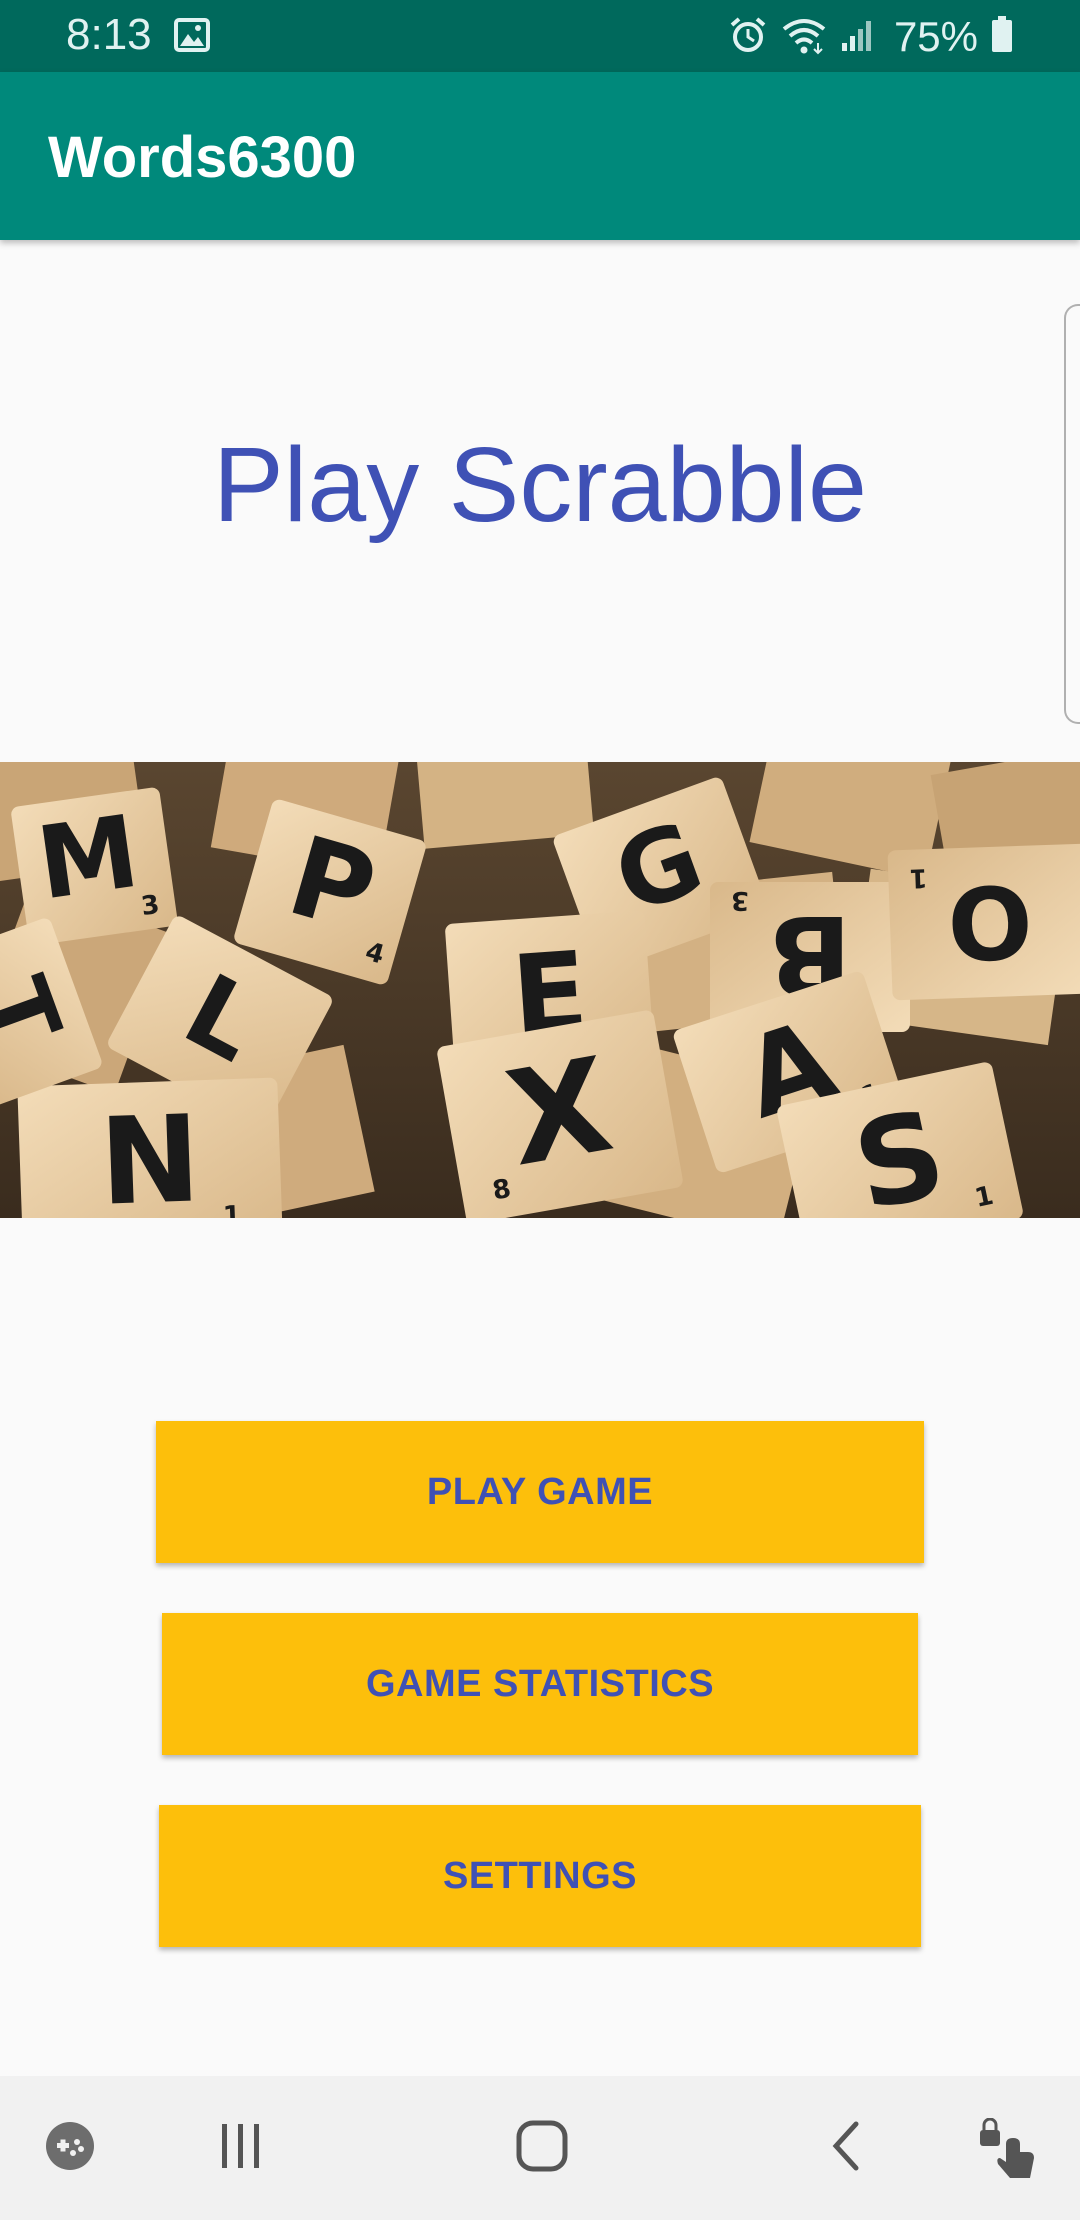 This screenshot has width=1080, height=2220. Describe the element at coordinates (540, 156) in the screenshot. I see `app-bar: Words6300` at that location.